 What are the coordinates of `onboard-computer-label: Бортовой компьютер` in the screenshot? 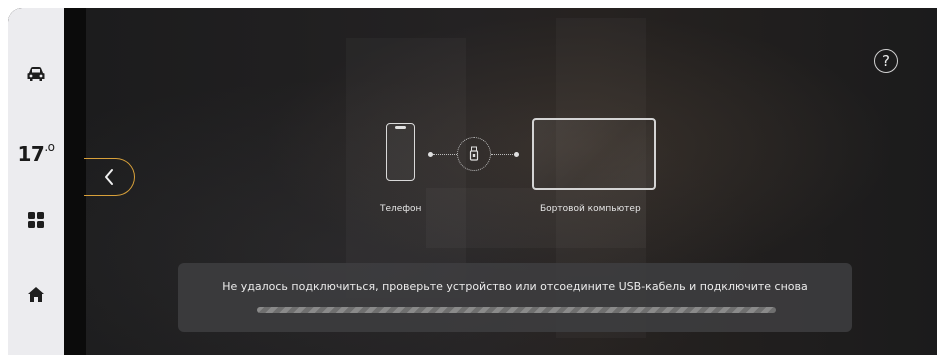 It's located at (590, 209).